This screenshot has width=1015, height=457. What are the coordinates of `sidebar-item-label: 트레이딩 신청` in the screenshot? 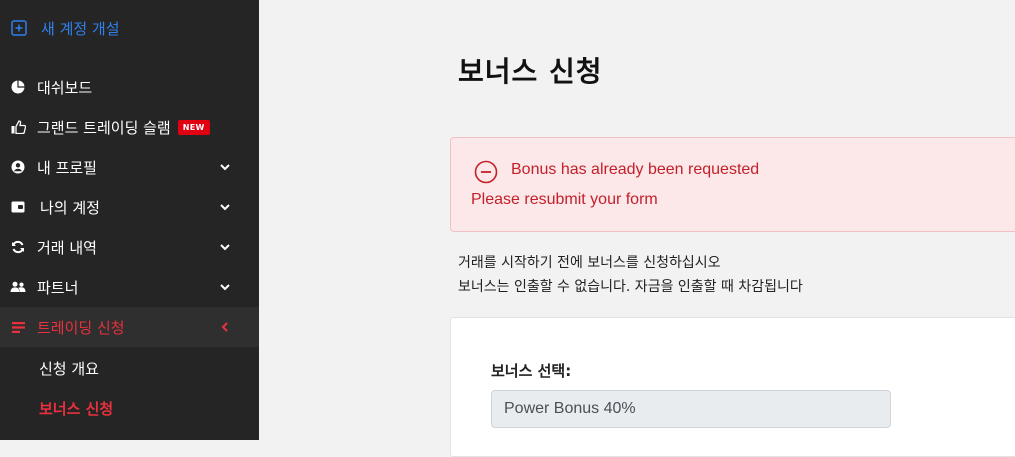 It's located at (81, 327).